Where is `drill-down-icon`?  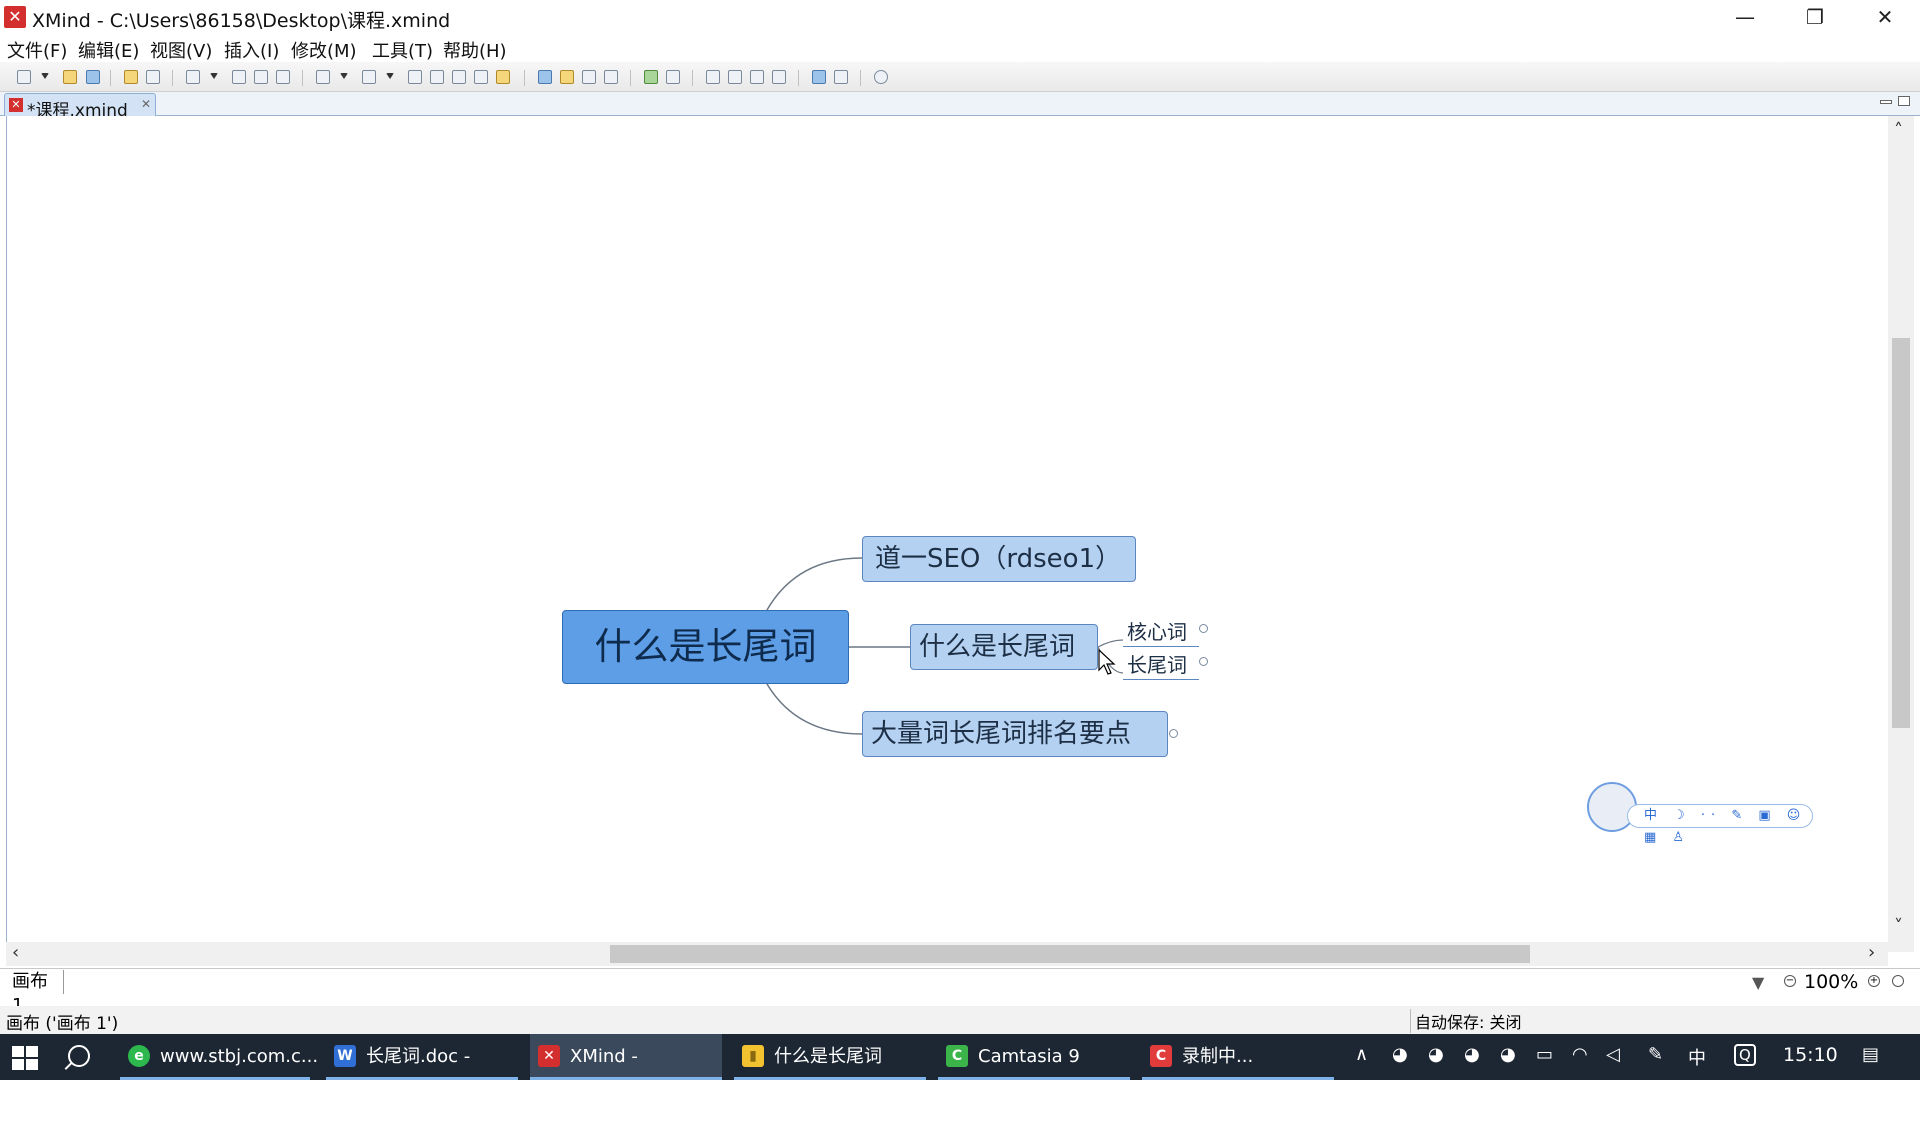
drill-down-icon is located at coordinates (651, 77).